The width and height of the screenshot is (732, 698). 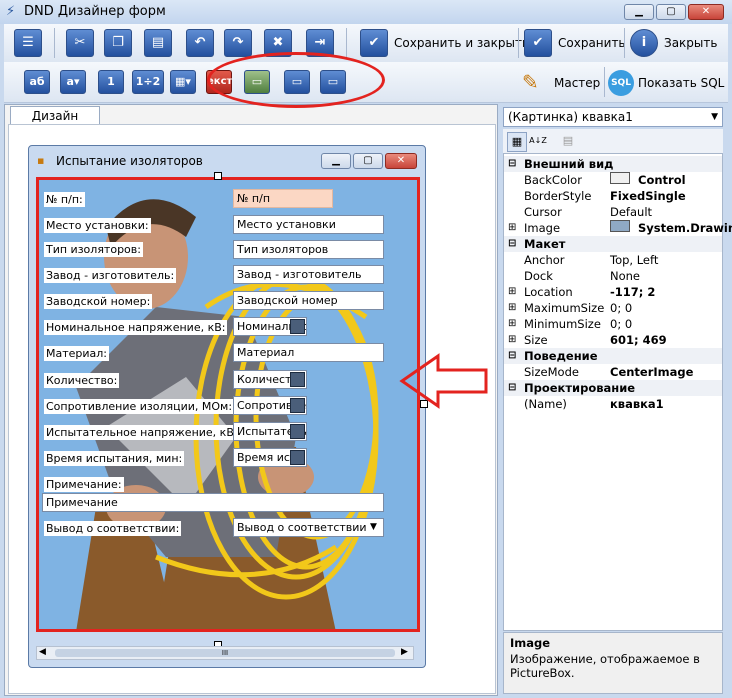 I want to click on property-value-text: System.Drawing, so click(x=685, y=228).